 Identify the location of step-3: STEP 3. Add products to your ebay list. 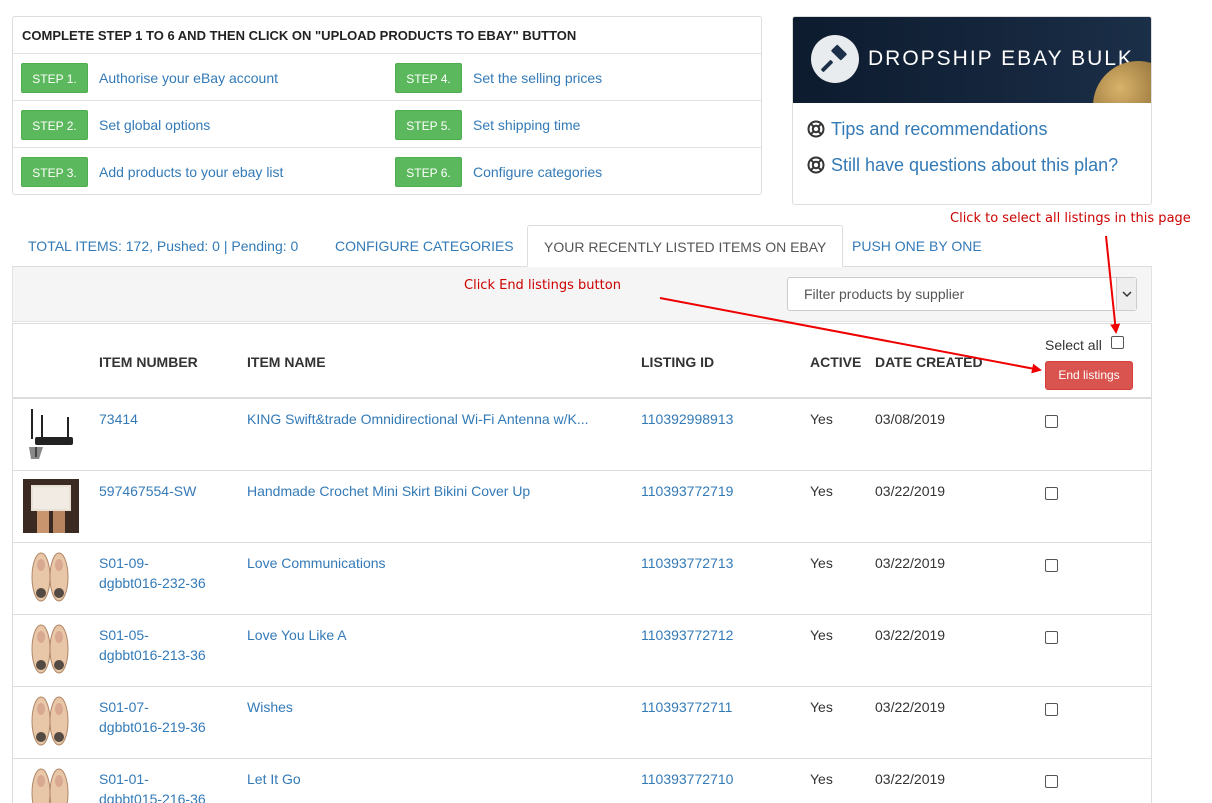
(152, 171).